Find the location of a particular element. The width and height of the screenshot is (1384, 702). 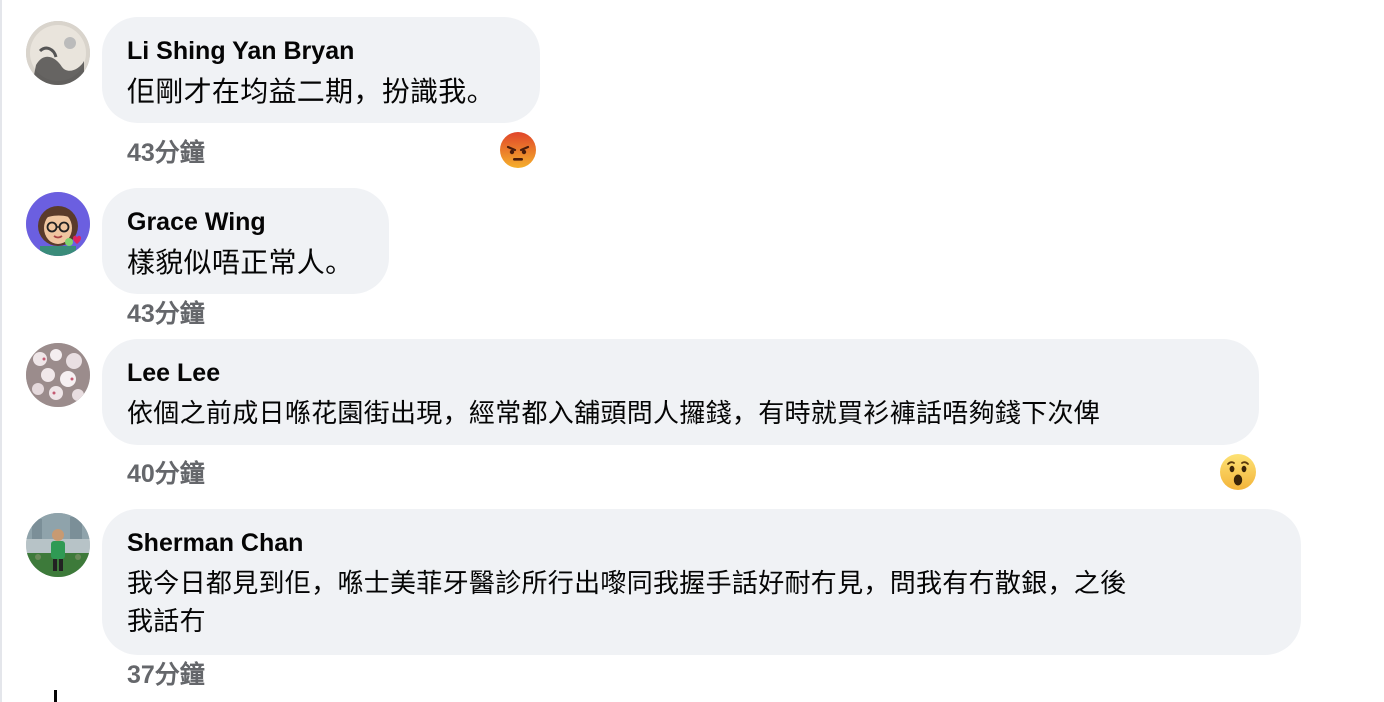

comment-author: Grace Wing is located at coordinates (245, 222).